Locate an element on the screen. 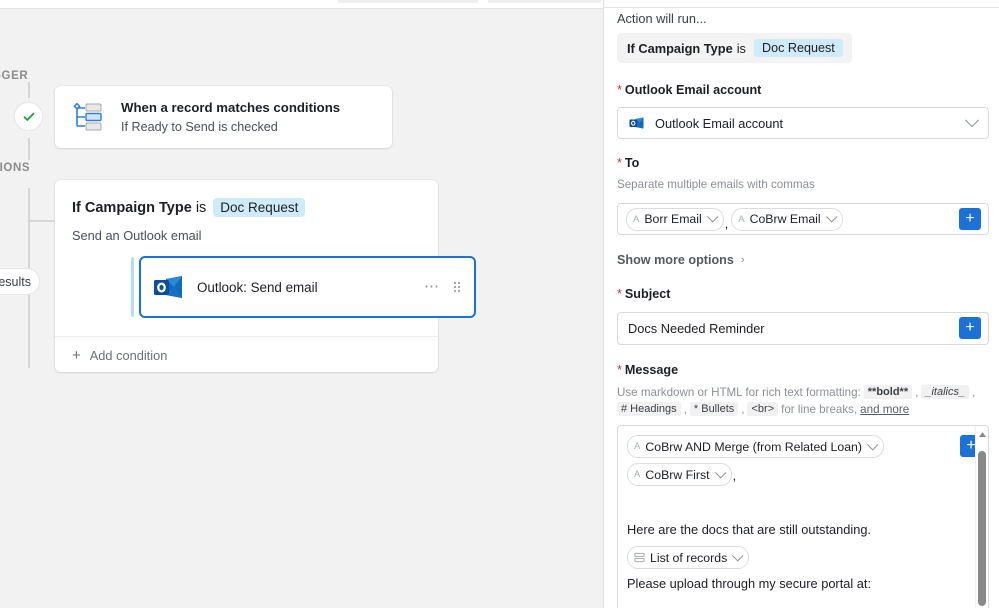 The height and width of the screenshot is (608, 999). to-add-field-button: + is located at coordinates (970, 219).